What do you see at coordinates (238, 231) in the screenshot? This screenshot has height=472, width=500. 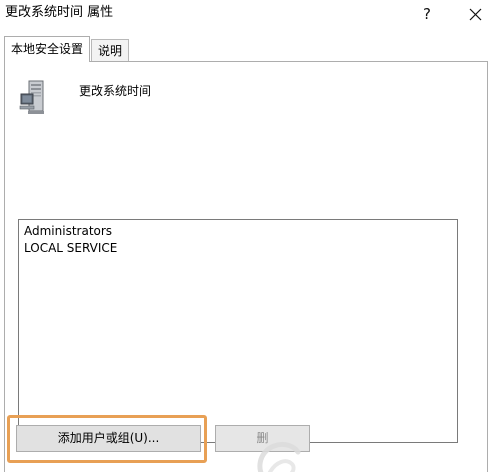 I see `list-item: Administrators` at bounding box center [238, 231].